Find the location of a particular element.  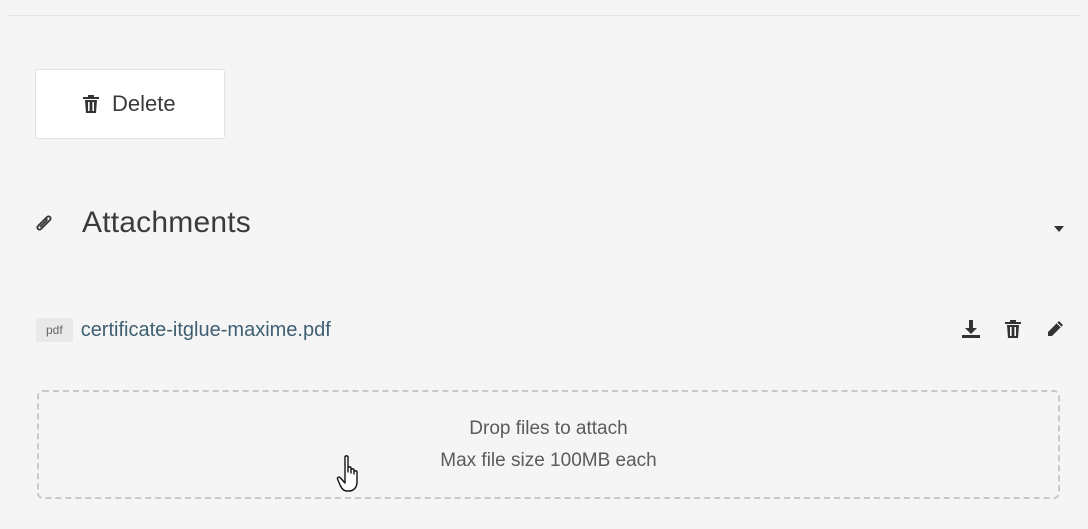

download-icon is located at coordinates (971, 329).